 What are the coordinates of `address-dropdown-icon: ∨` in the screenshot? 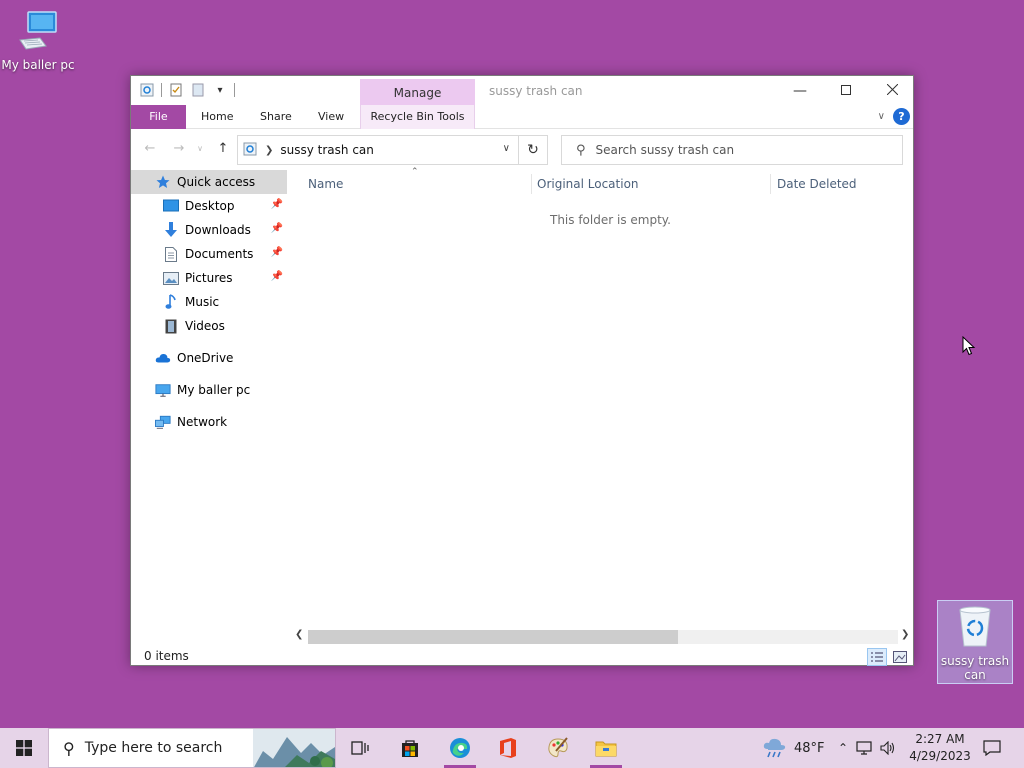 It's located at (506, 148).